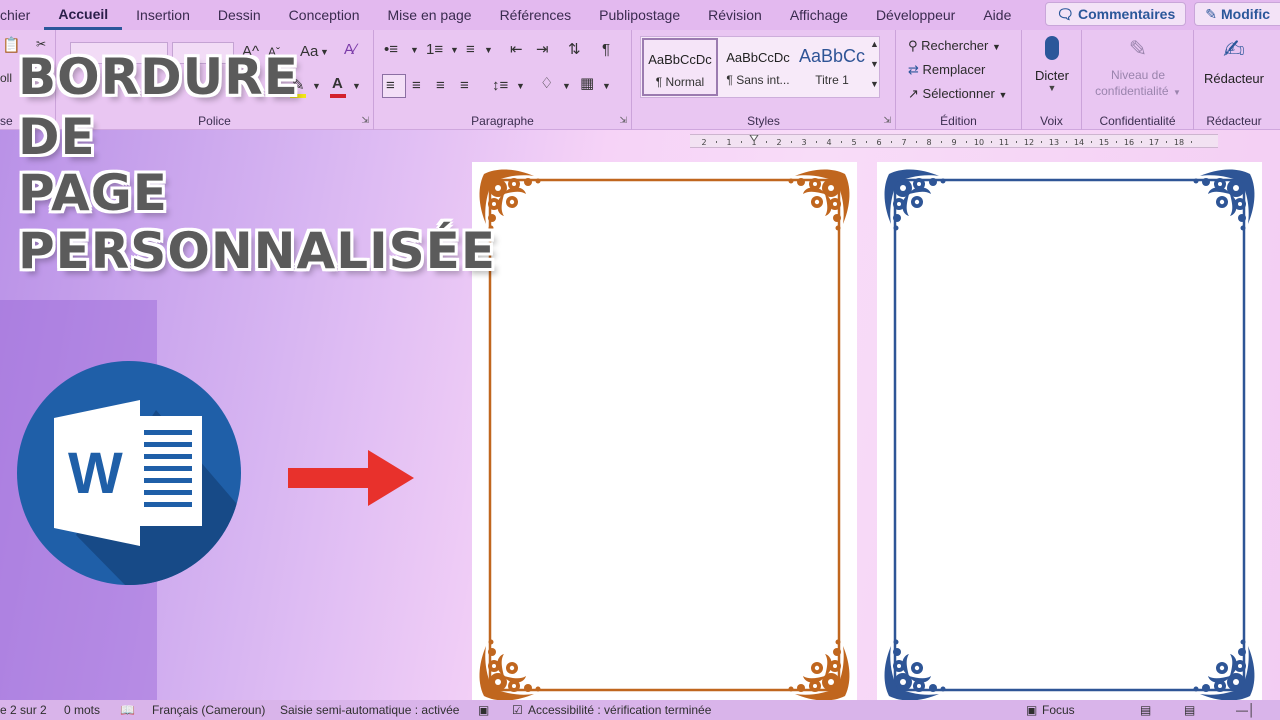 The image size is (1280, 720). What do you see at coordinates (819, 15) in the screenshot?
I see `tab-affichage: Affichage` at bounding box center [819, 15].